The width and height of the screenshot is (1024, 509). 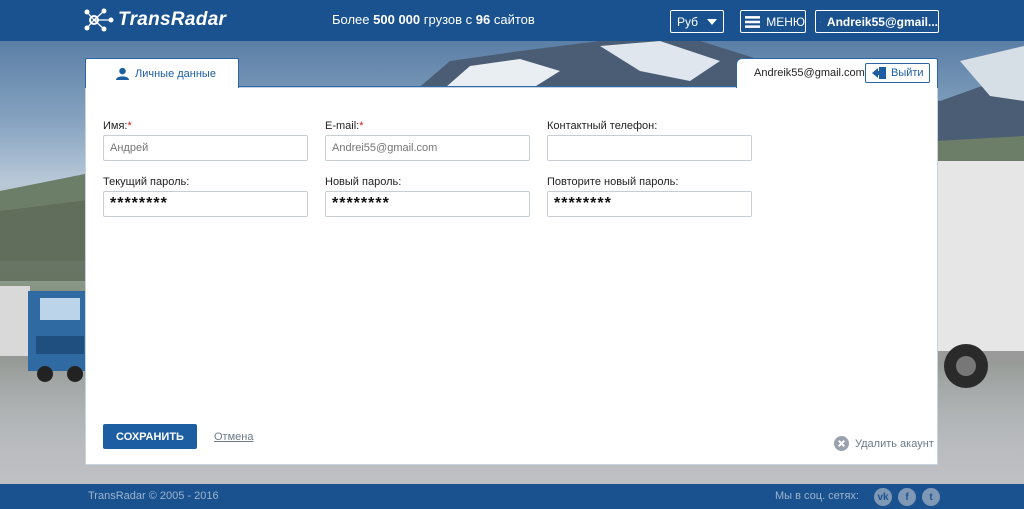 What do you see at coordinates (483, 19) in the screenshot?
I see `tagline-count-sites: 96` at bounding box center [483, 19].